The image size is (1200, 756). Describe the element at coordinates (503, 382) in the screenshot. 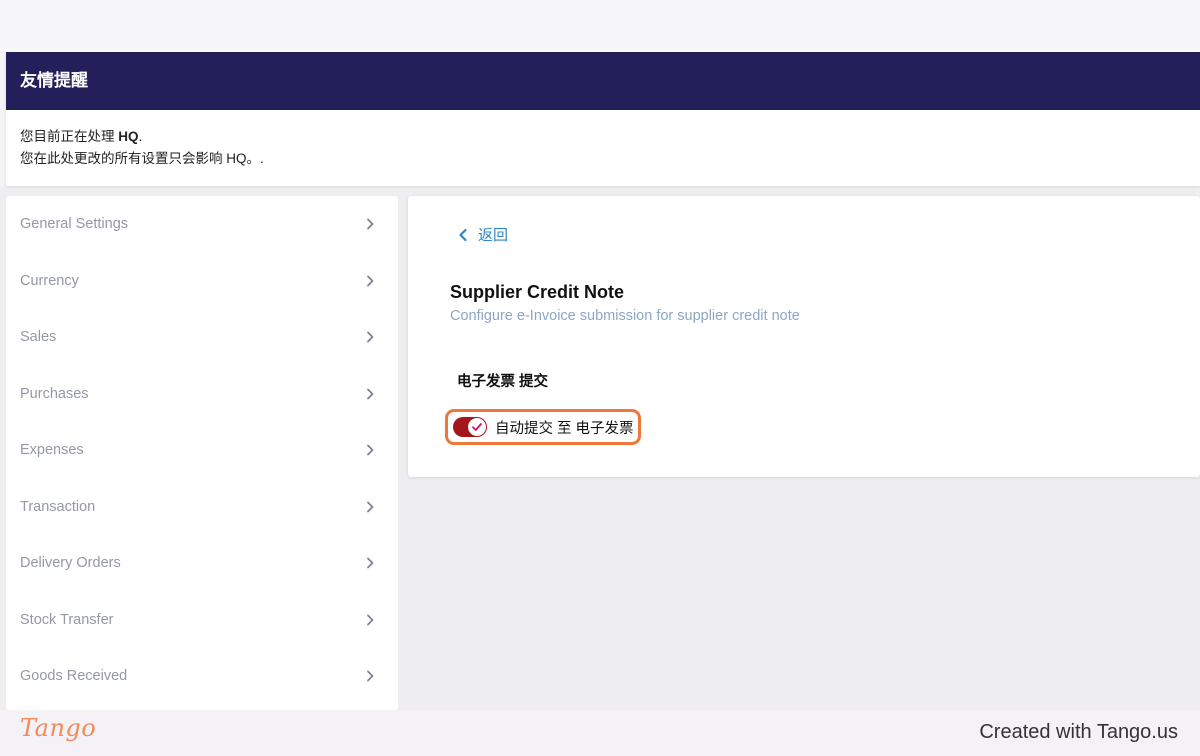

I see `section-label: 电子发票 提交` at that location.